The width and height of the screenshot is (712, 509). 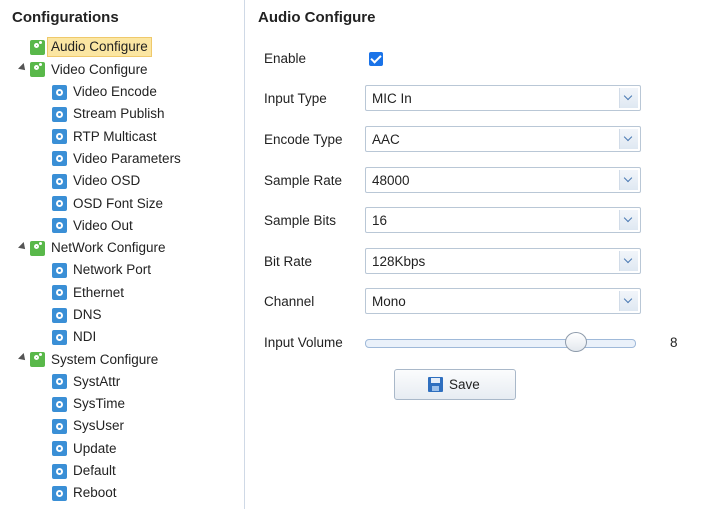 I want to click on input-type-value: MIC In, so click(x=392, y=98).